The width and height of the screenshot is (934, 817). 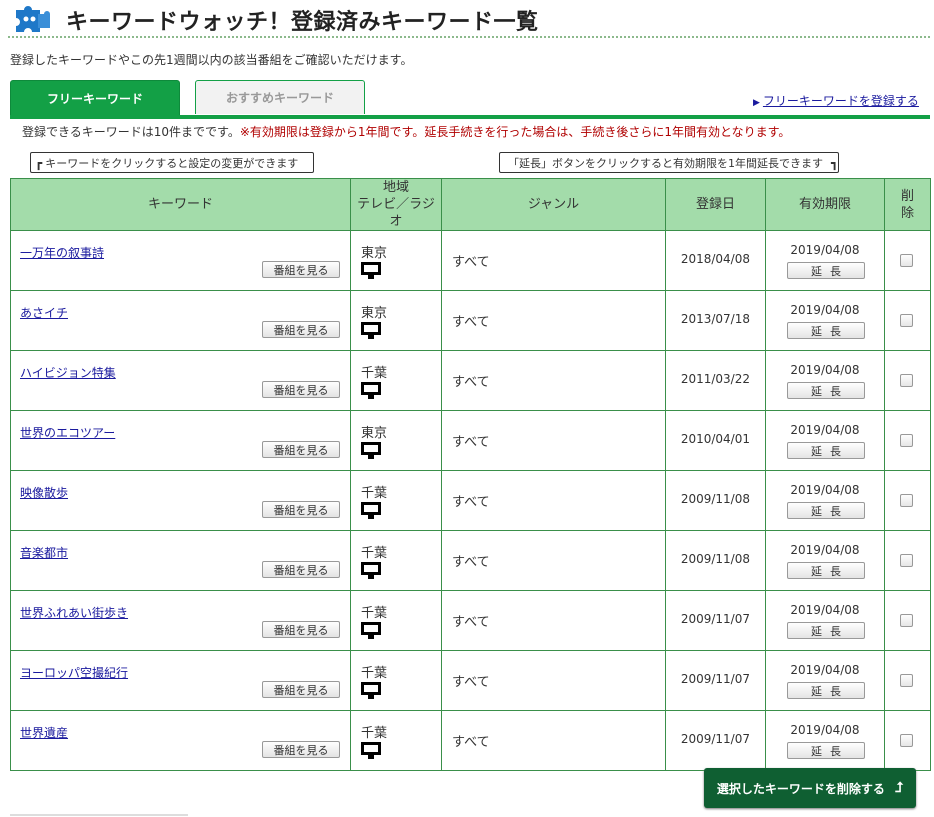 I want to click on registered-date: 2009/11/07, so click(x=715, y=619).